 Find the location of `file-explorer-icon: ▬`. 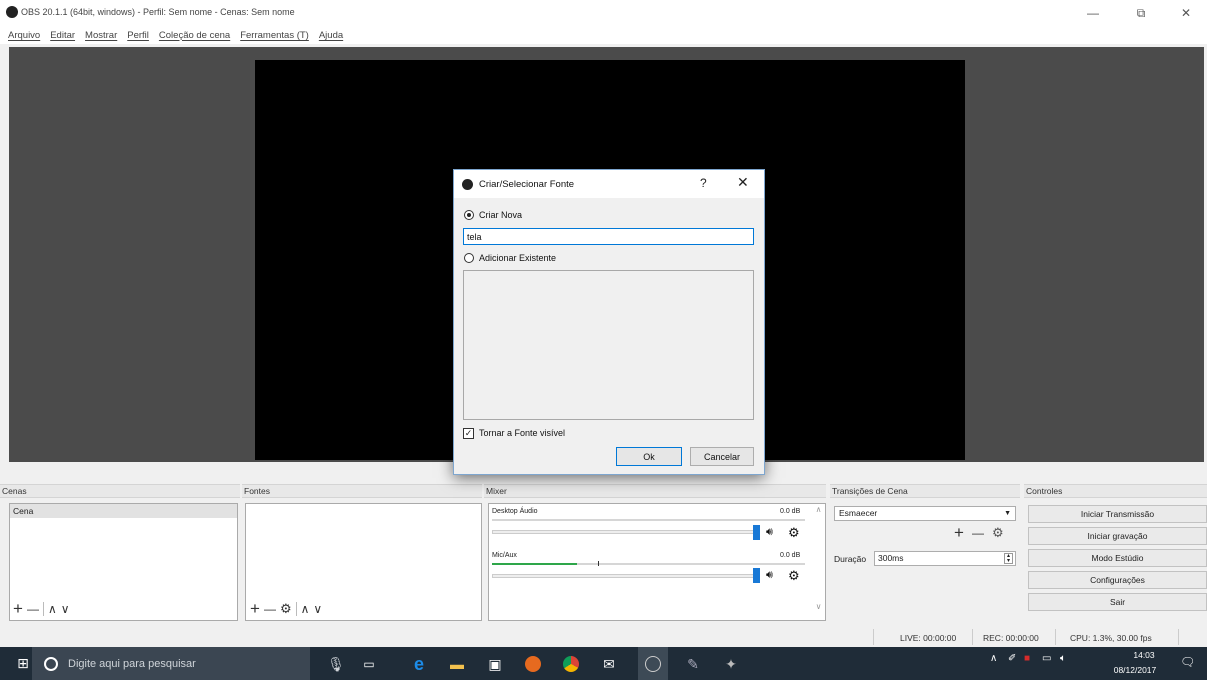

file-explorer-icon: ▬ is located at coordinates (457, 664).